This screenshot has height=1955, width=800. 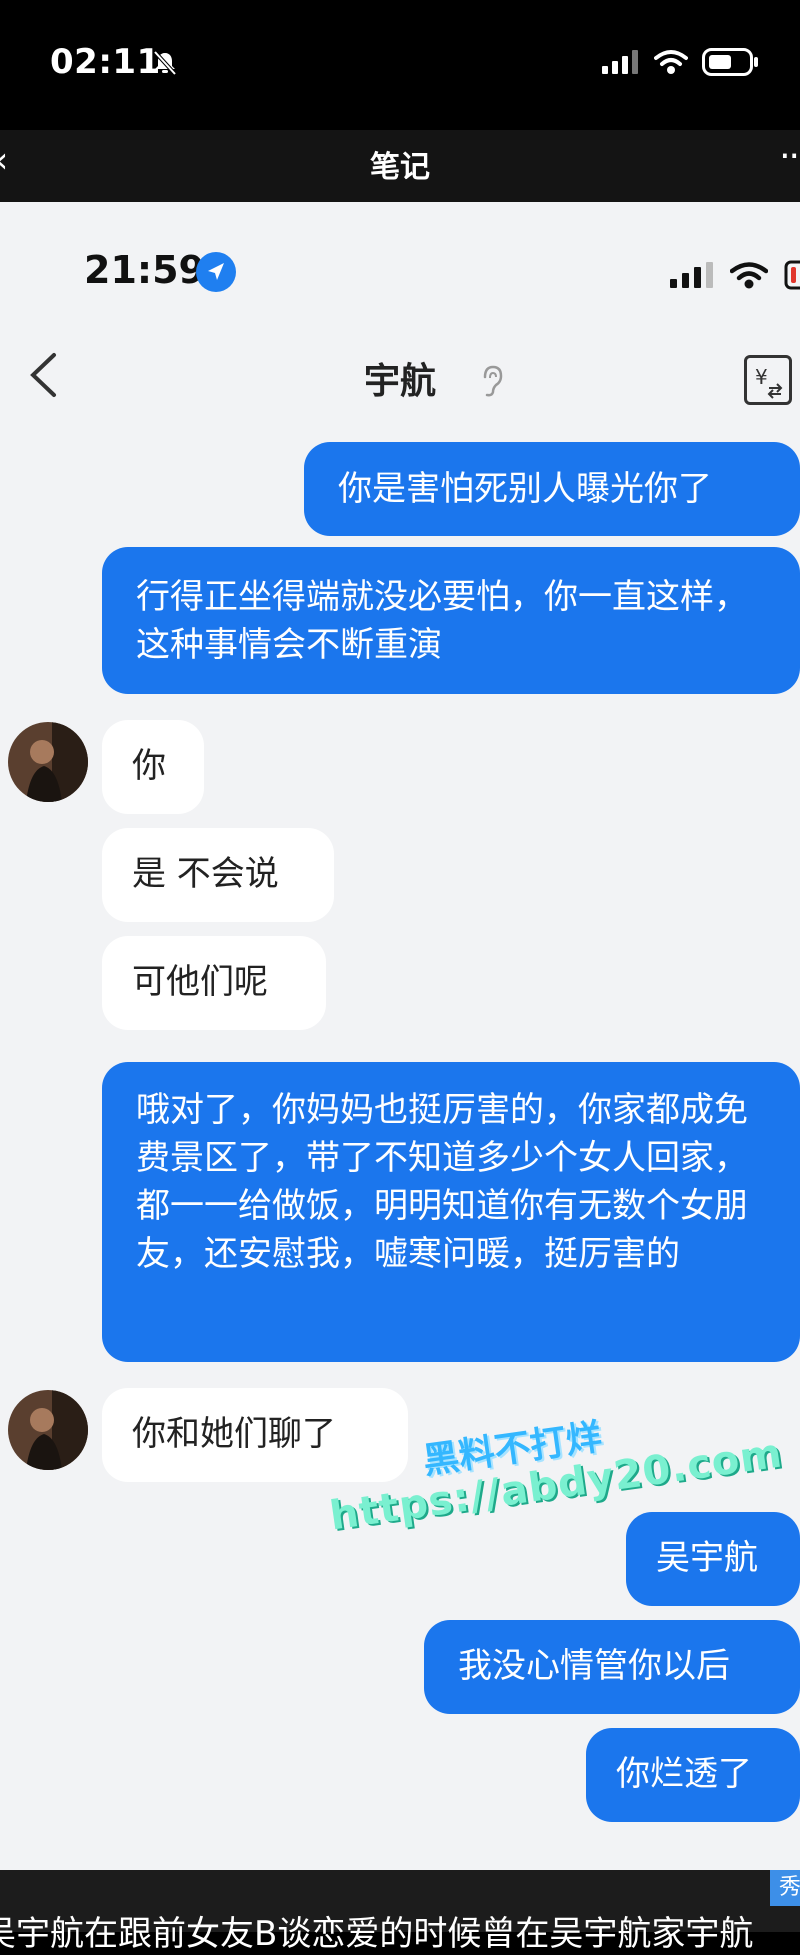 I want to click on message-bubble-outgoing: 我没心情管你以后, so click(x=612, y=1667).